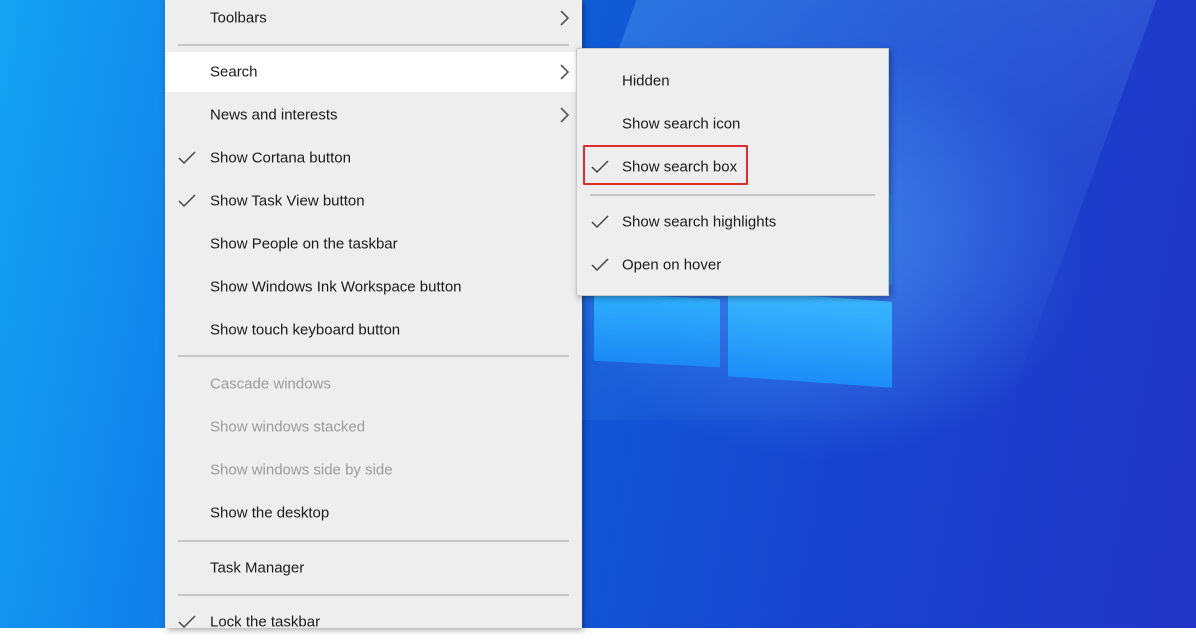  Describe the element at coordinates (672, 265) in the screenshot. I see `menu-item-label: Open on hover` at that location.